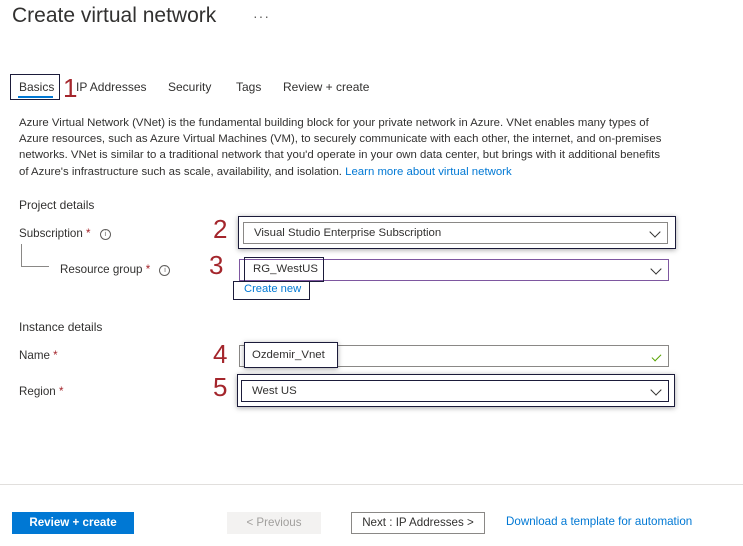 The height and width of the screenshot is (546, 743). I want to click on region-value: West US, so click(274, 391).